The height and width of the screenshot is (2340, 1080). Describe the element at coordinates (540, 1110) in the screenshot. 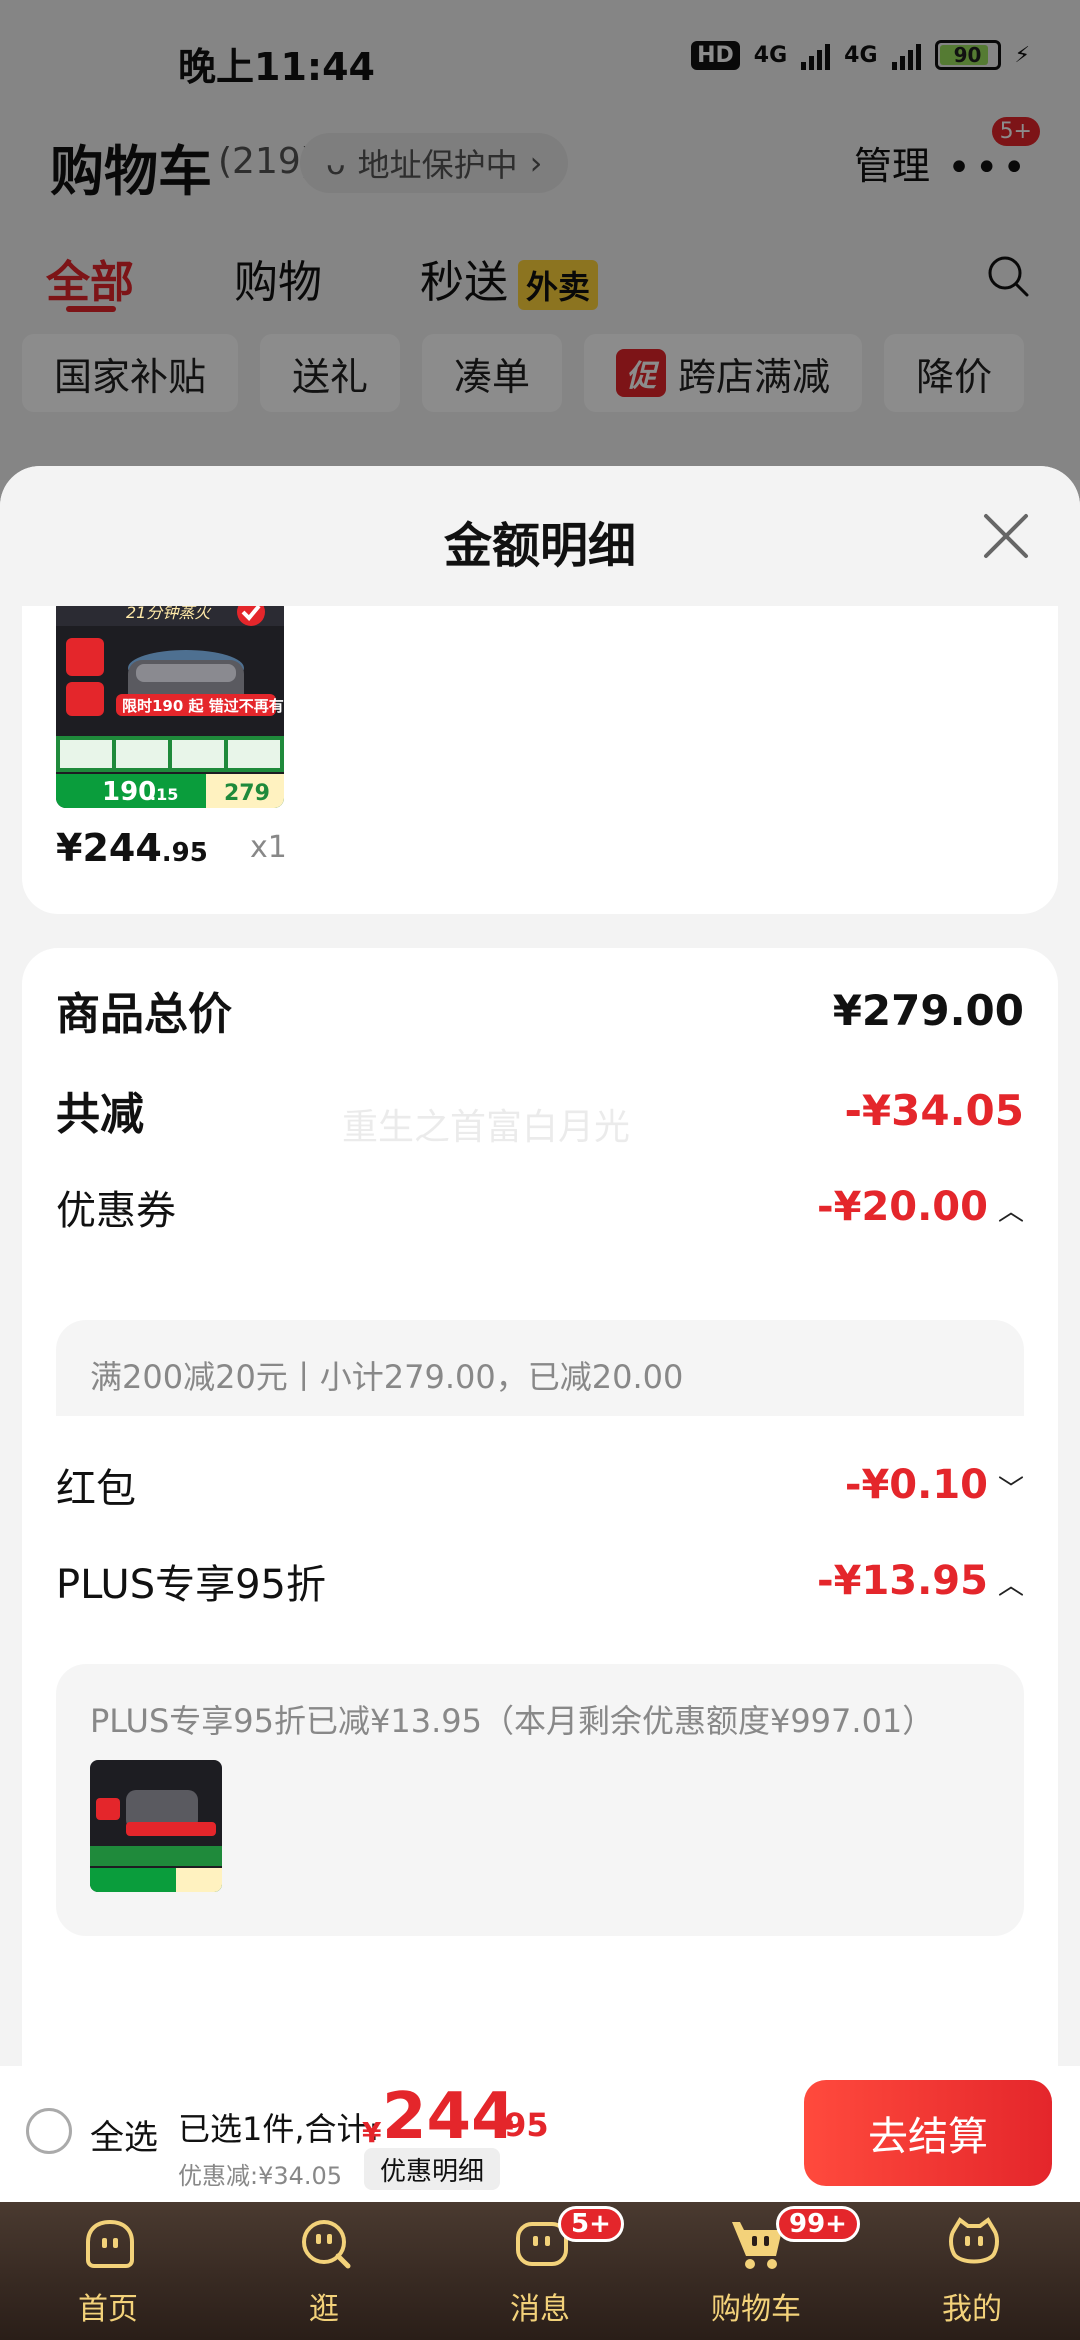

I see `total-reduce-row: 共减 -¥34.05` at that location.